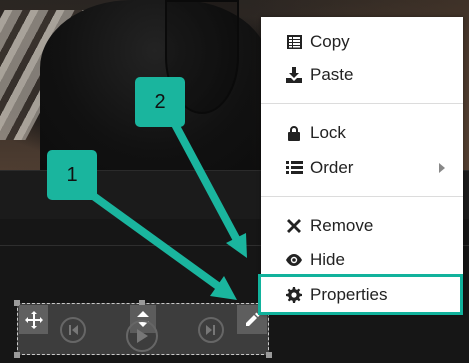 Image resolution: width=469 pixels, height=363 pixels. Describe the element at coordinates (360, 294) in the screenshot. I see `properties-highlight-box` at that location.